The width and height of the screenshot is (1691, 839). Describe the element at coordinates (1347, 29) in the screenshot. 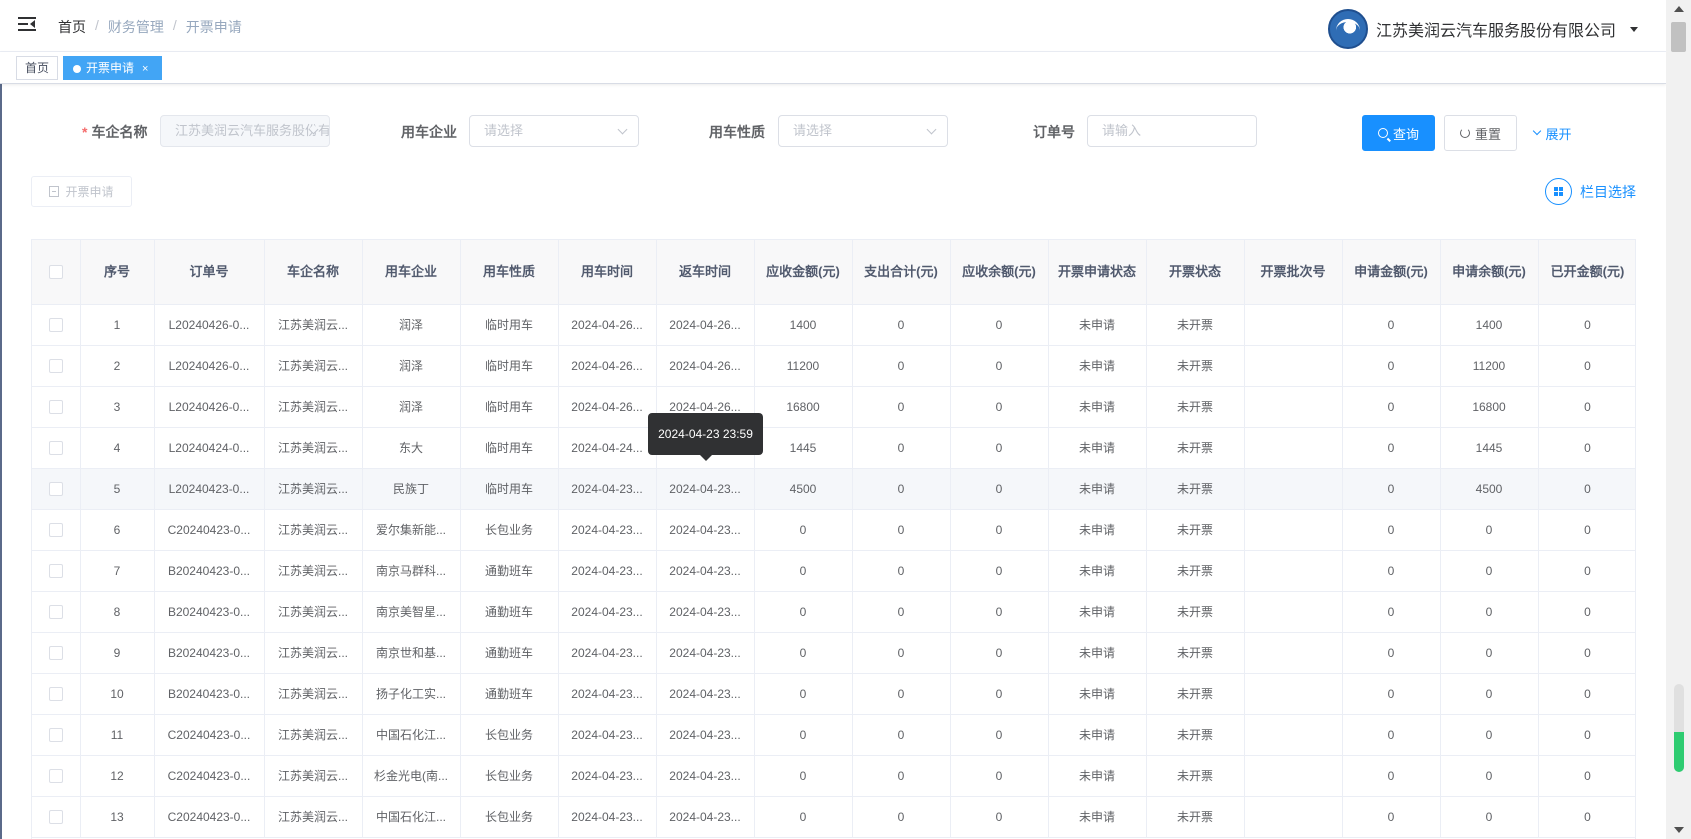

I see `company-logo` at that location.